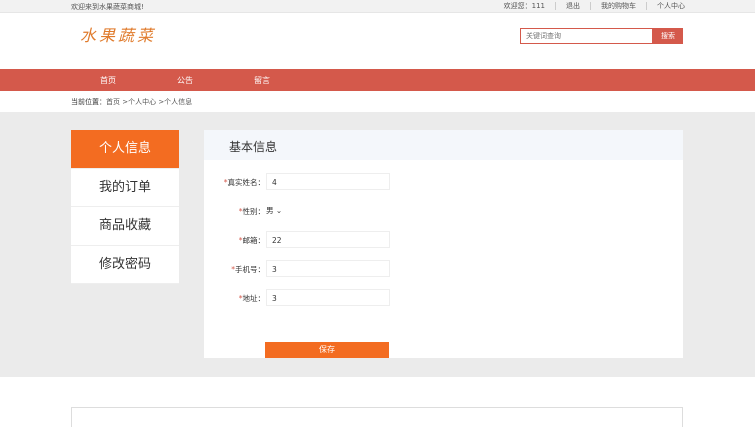  What do you see at coordinates (253, 147) in the screenshot?
I see `panel-title: 基本信息` at bounding box center [253, 147].